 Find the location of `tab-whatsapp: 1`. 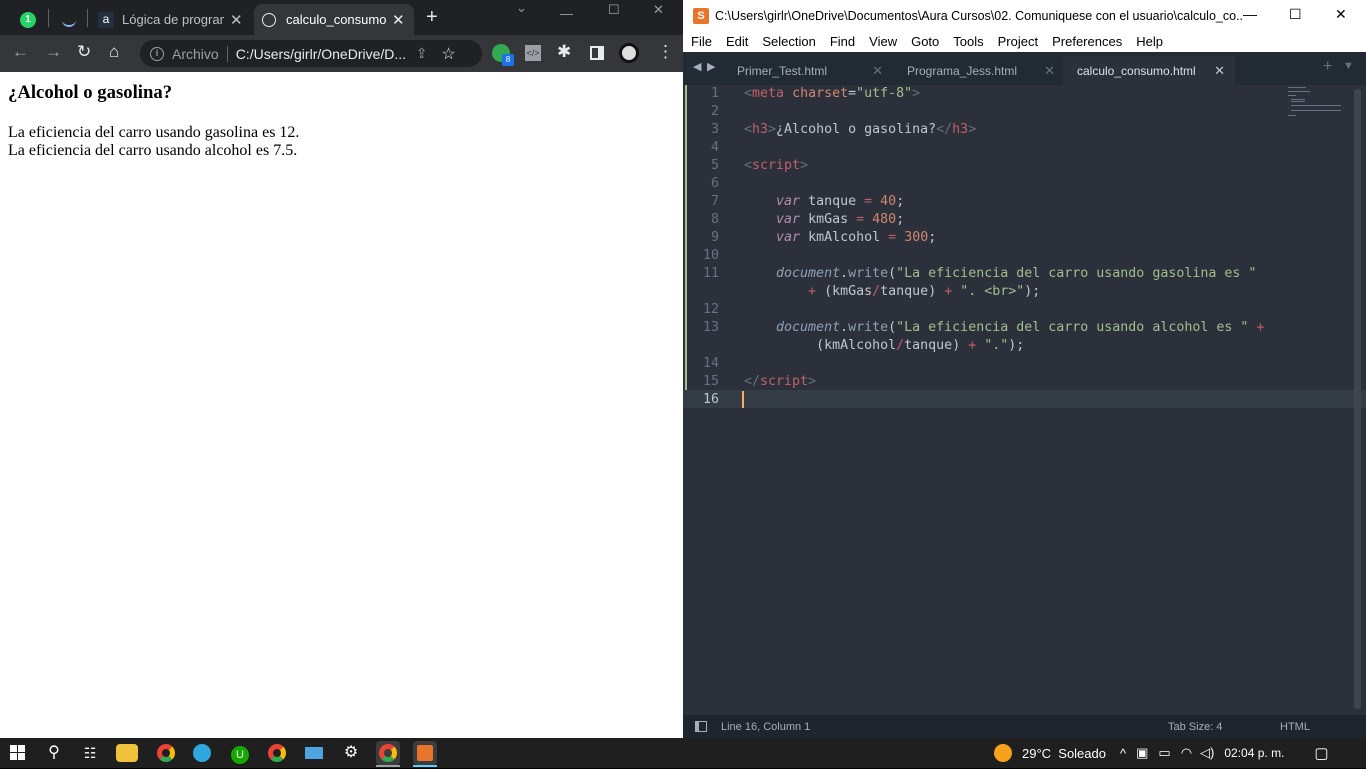

tab-whatsapp: 1 is located at coordinates (28, 19).